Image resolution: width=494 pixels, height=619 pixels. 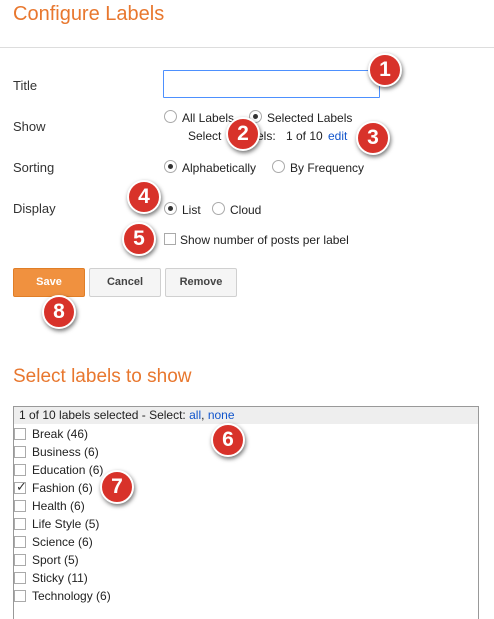 What do you see at coordinates (385, 70) in the screenshot?
I see `callout-badge-1: 1` at bounding box center [385, 70].